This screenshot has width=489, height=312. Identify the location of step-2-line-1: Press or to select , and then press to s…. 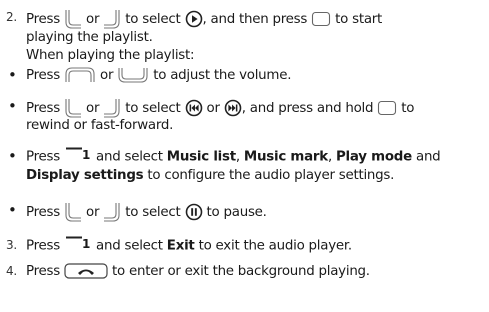
(204, 19).